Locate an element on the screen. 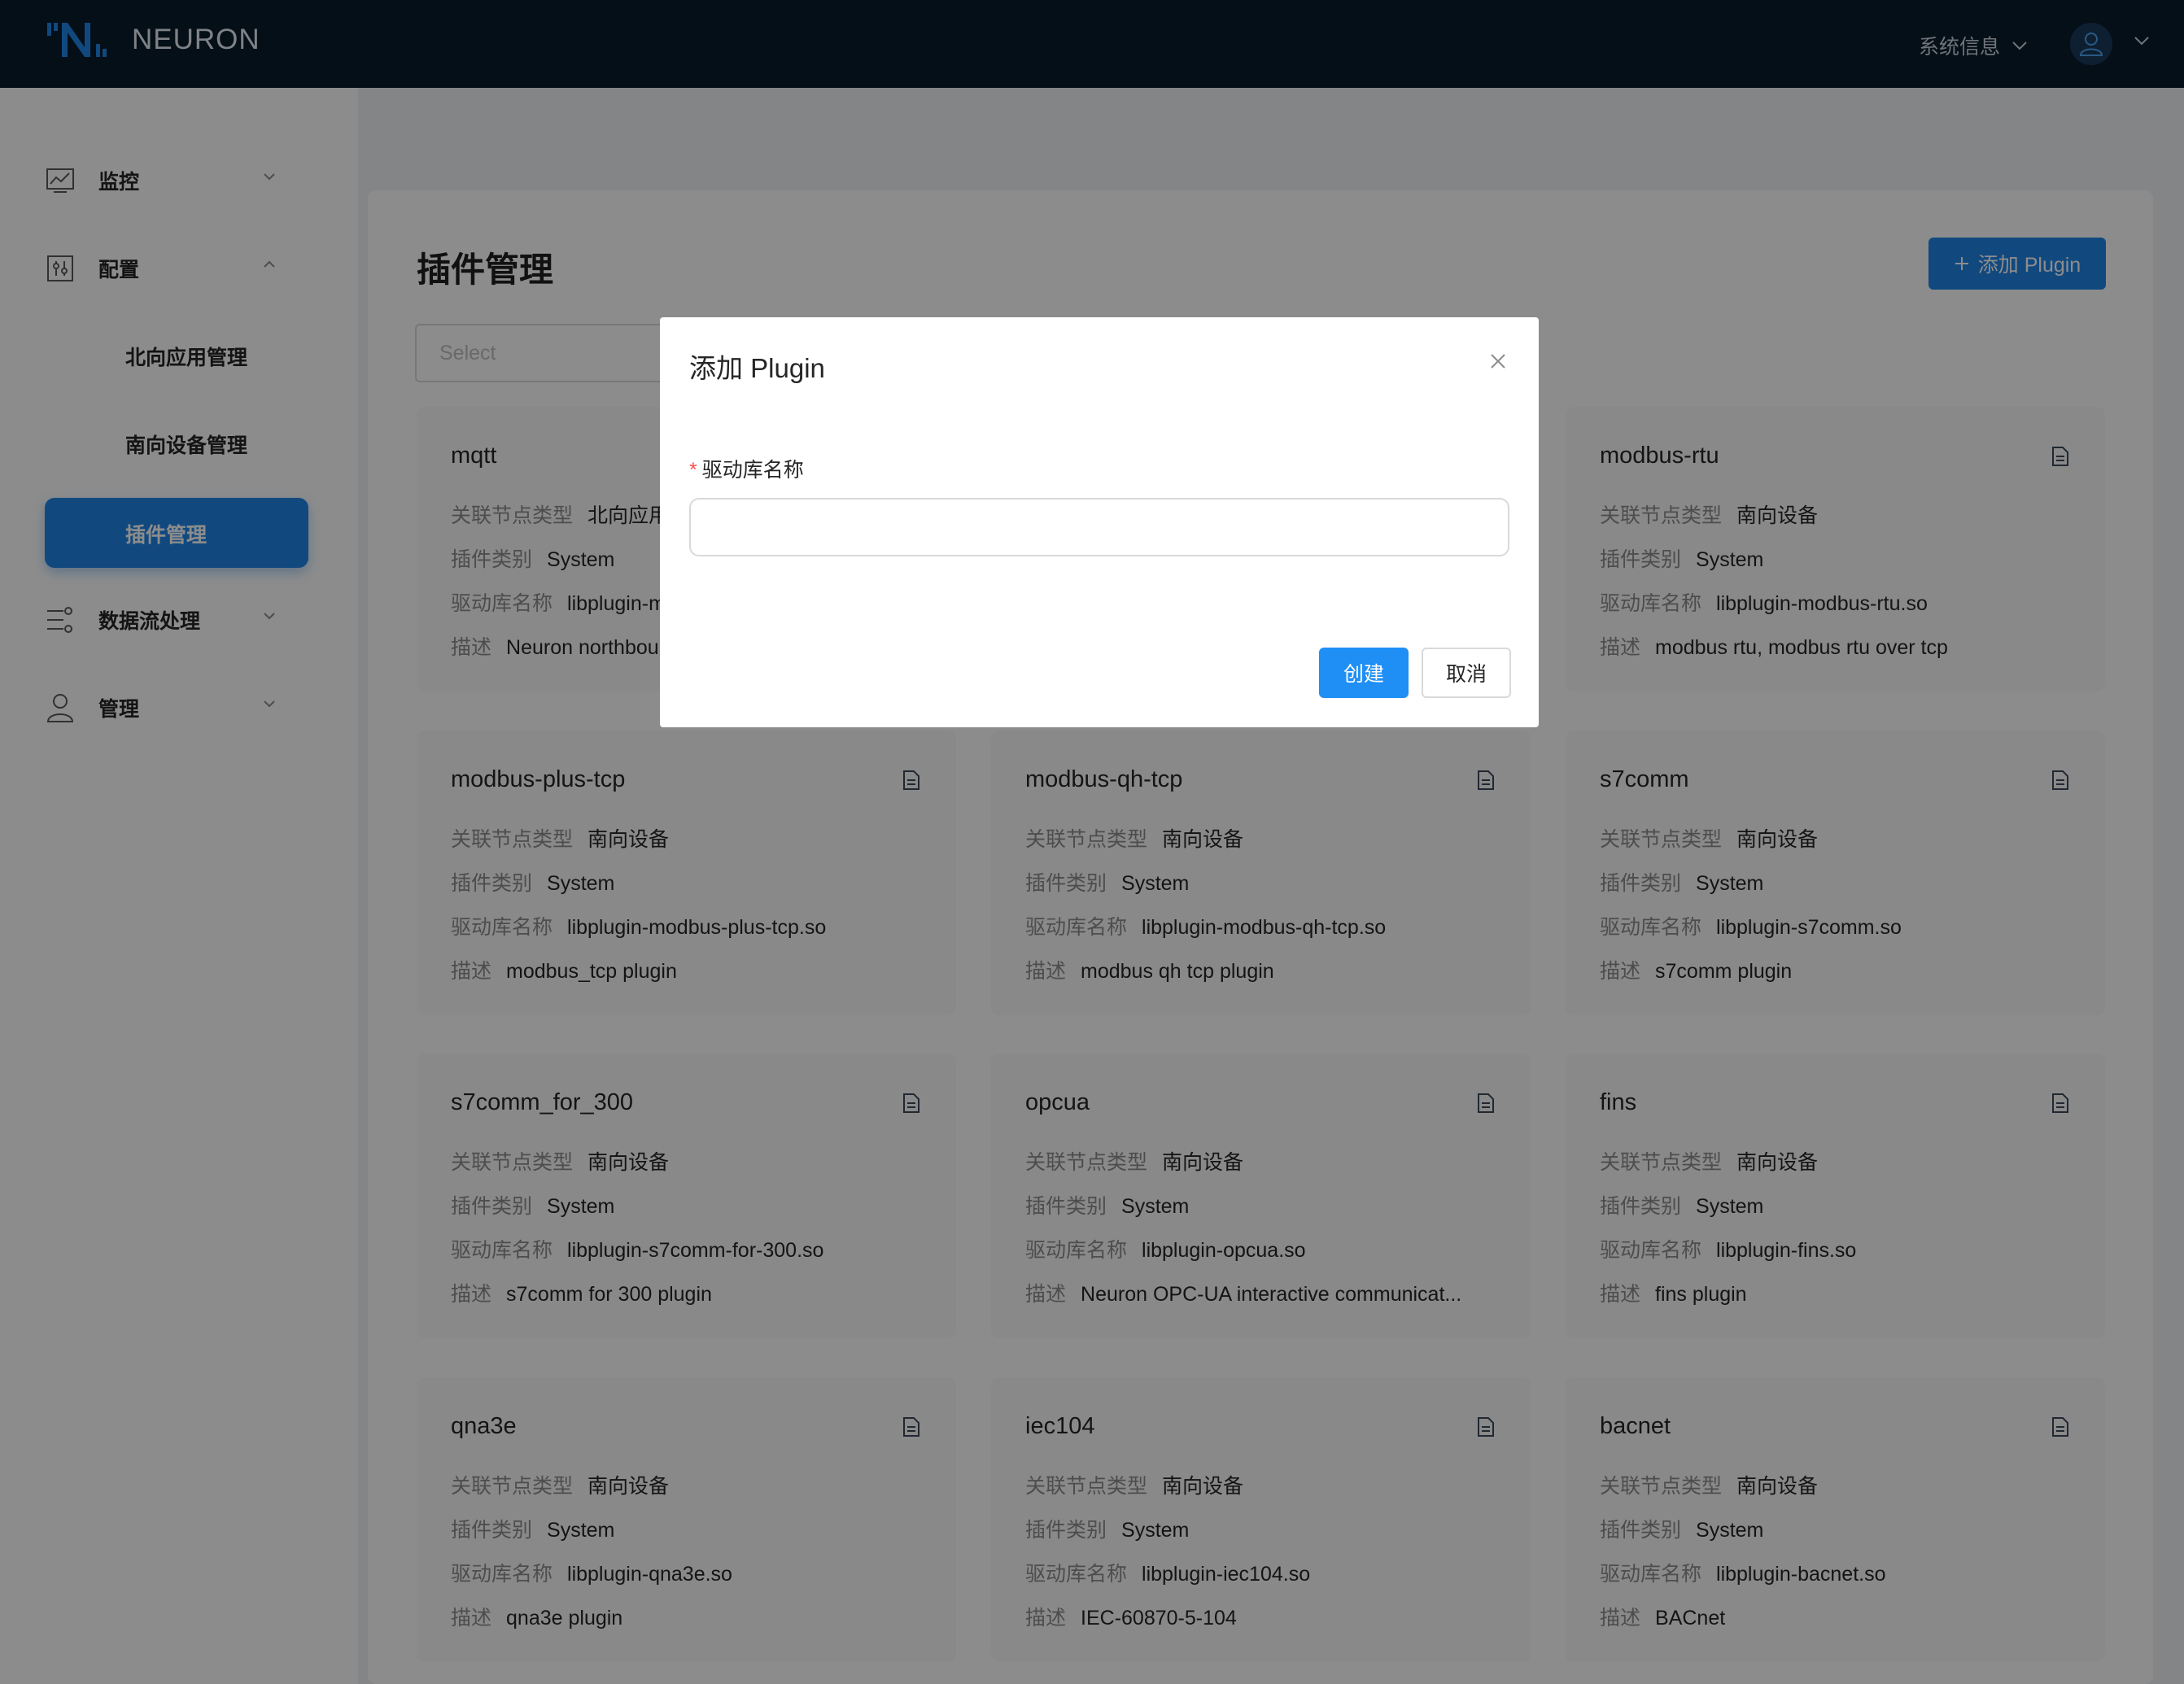 The image size is (2184, 1684). create-button: 创建 is located at coordinates (1364, 673).